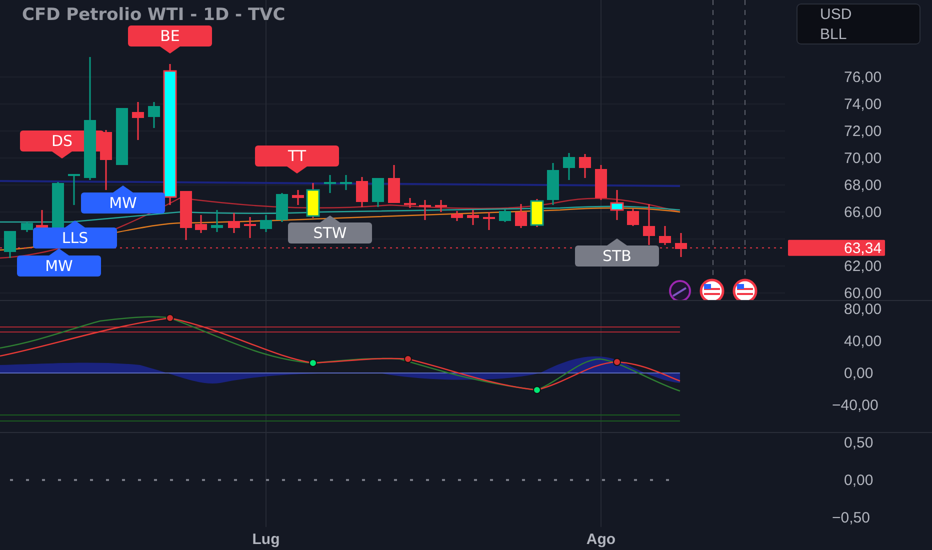 This screenshot has height=550, width=932. I want to click on time-axis-label: Lug, so click(266, 539).